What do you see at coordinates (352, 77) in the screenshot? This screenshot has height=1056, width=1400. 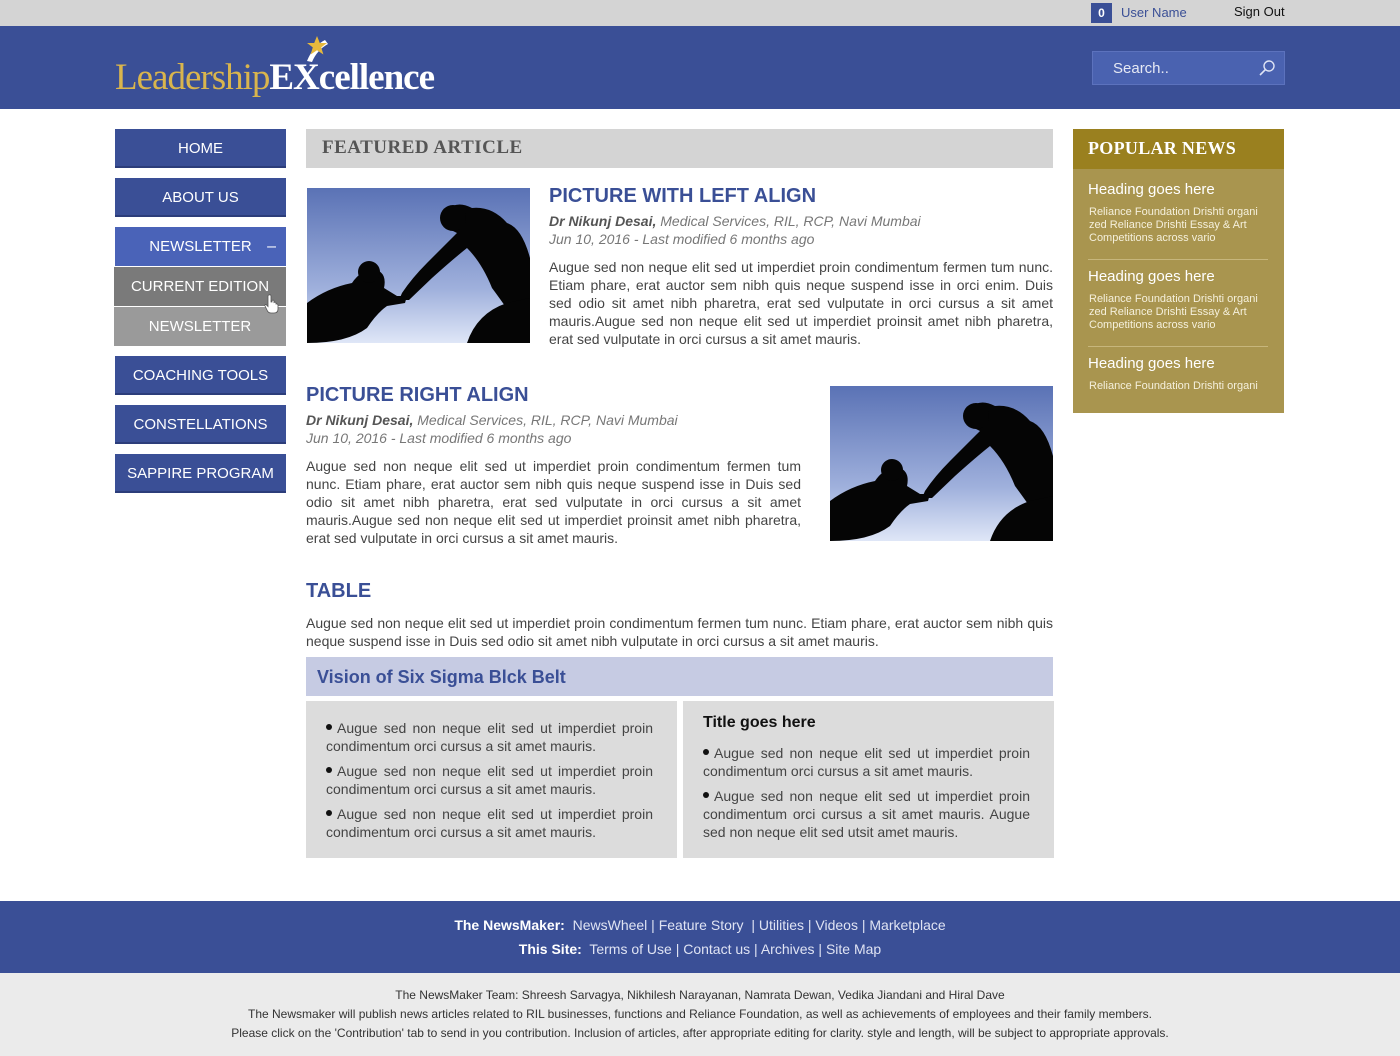 I see `logo-excellence: EXcellence` at bounding box center [352, 77].